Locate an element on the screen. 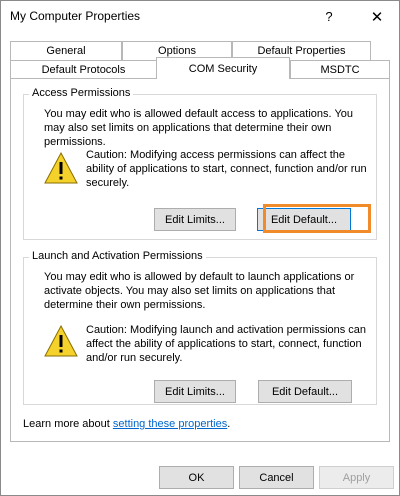  learn-more-suffix: . is located at coordinates (229, 424).